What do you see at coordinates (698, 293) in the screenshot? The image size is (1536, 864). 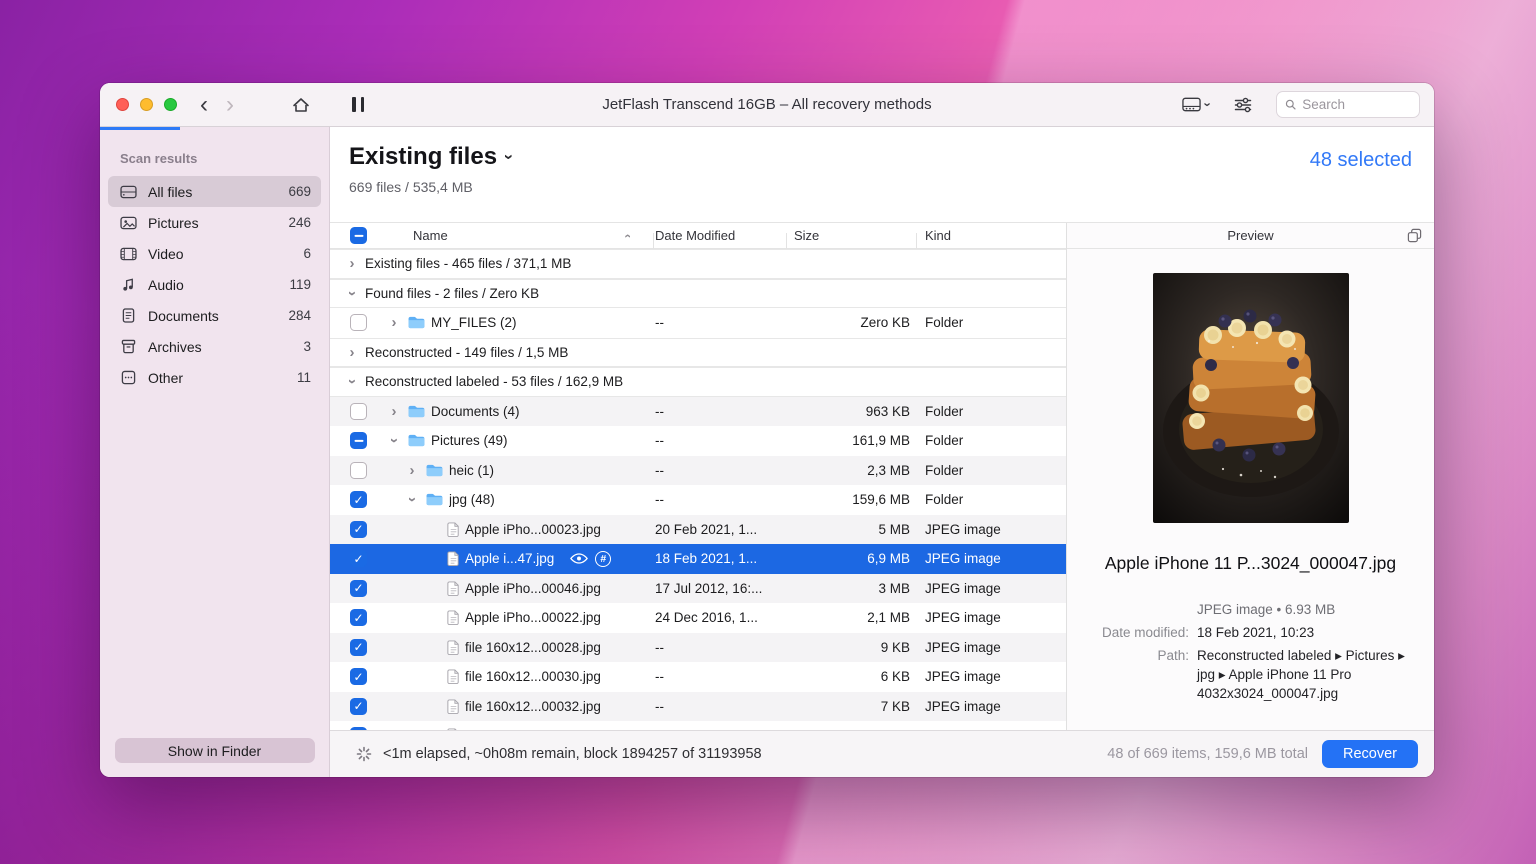 I see `group-row: Found files - 2 files / Zero KB` at bounding box center [698, 293].